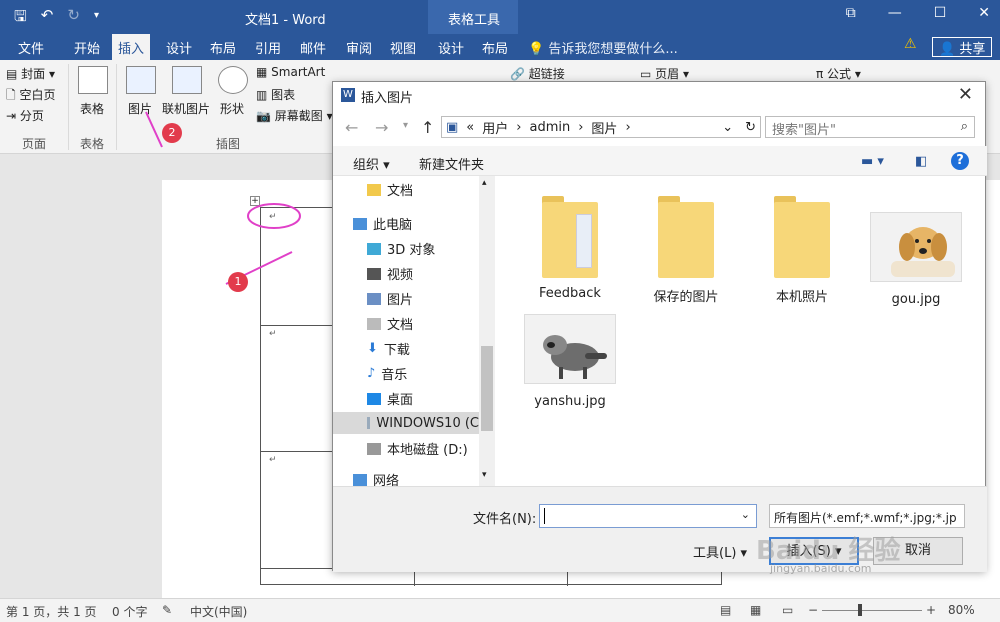 The height and width of the screenshot is (622, 1000). I want to click on file-item-saved-pictures: 保存的图片, so click(686, 248).